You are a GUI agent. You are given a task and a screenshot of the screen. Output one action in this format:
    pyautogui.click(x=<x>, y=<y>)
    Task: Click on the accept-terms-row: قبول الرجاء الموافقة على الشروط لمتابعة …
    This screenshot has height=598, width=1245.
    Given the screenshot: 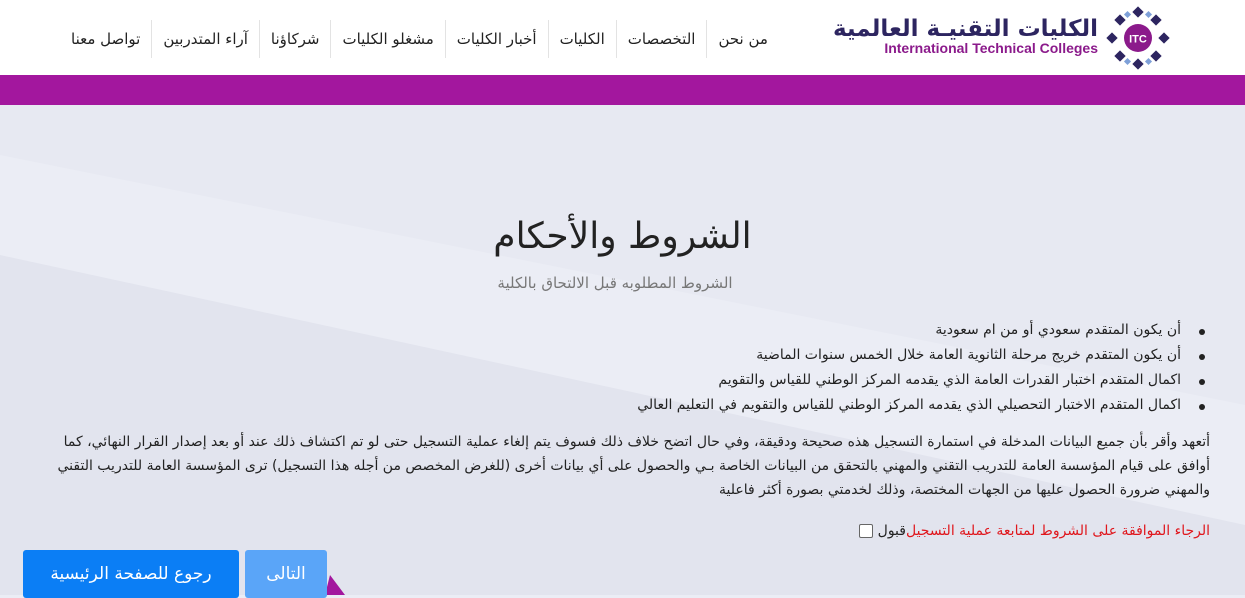 What is the action you would take?
    pyautogui.click(x=1031, y=531)
    